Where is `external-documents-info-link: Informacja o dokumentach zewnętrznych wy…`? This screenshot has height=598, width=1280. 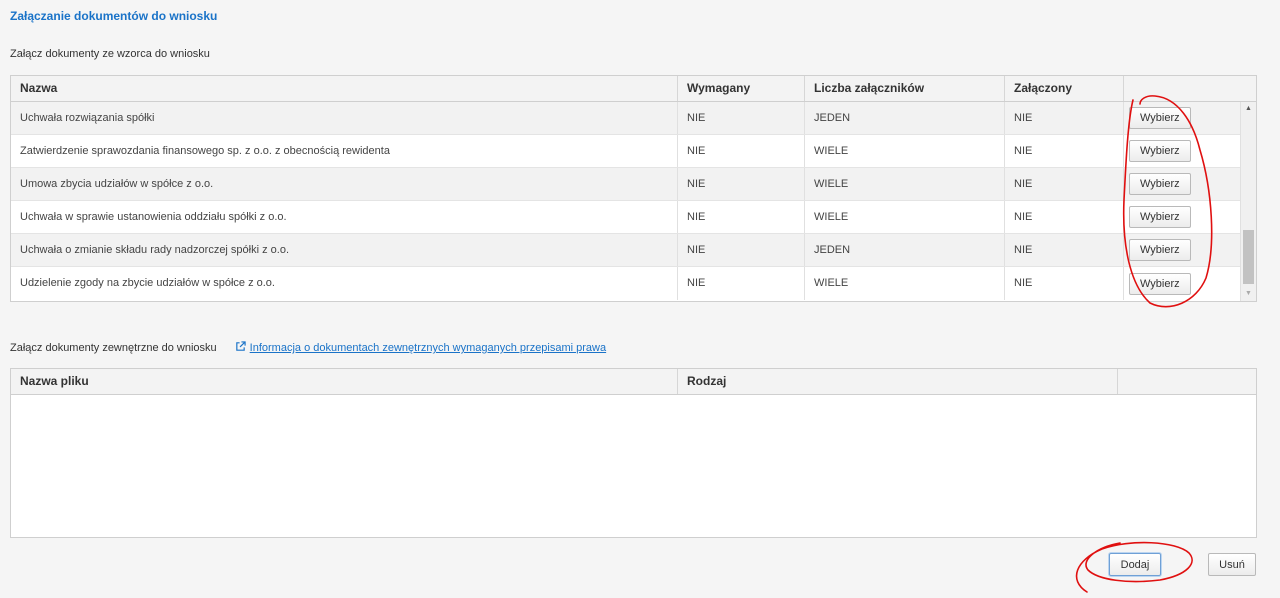
external-documents-info-link: Informacja o dokumentach zewnętrznych wy… is located at coordinates (428, 348).